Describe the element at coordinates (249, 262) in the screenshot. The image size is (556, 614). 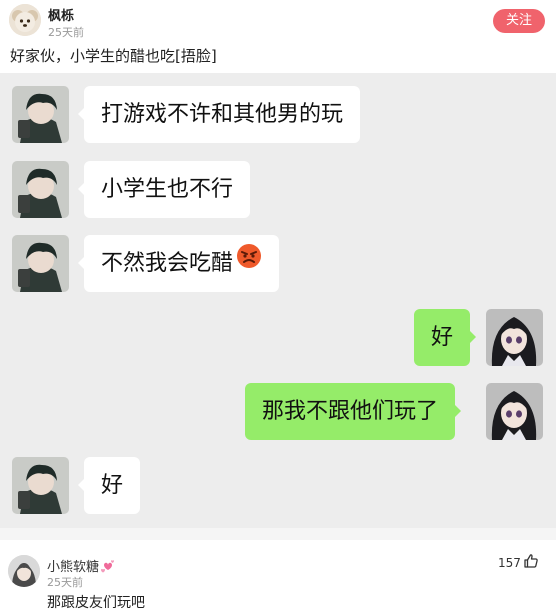
I see `angry-face-icon` at that location.